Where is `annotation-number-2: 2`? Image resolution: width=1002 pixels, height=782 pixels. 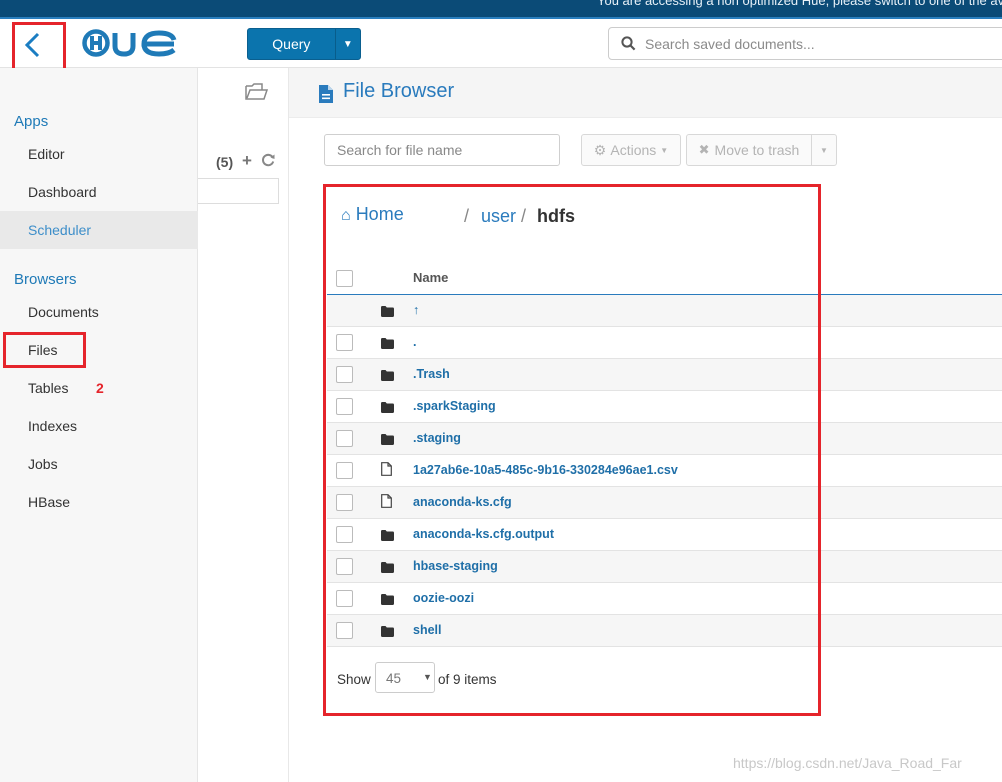 annotation-number-2: 2 is located at coordinates (100, 388).